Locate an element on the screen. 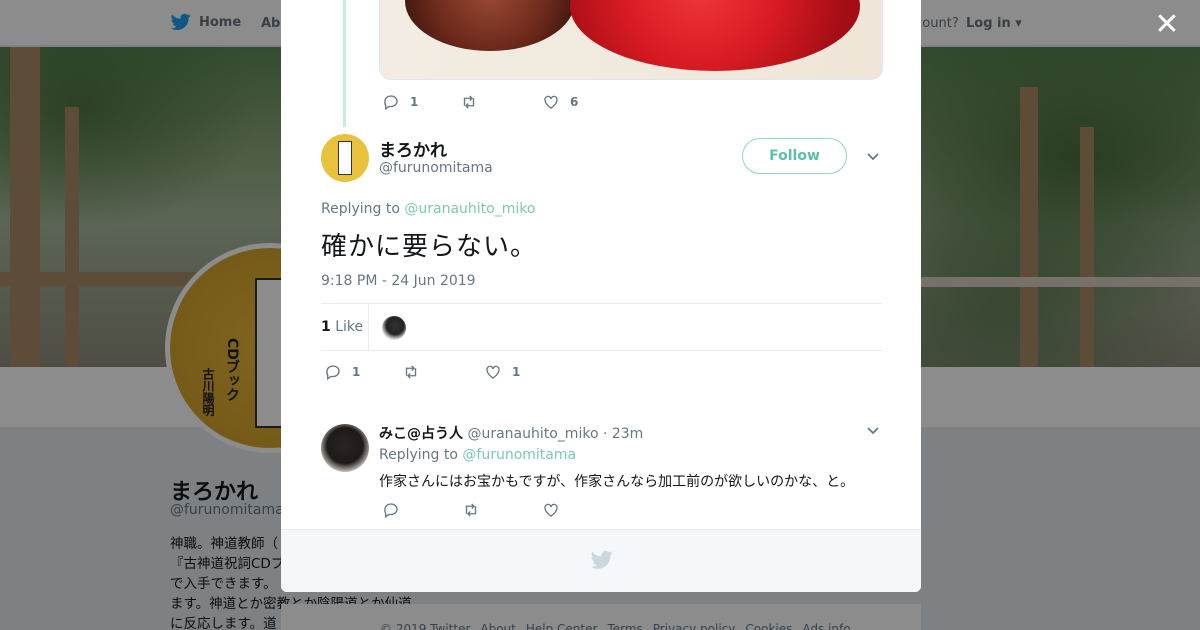 Image resolution: width=1200 pixels, height=630 pixels. like-count: 1 is located at coordinates (516, 372).